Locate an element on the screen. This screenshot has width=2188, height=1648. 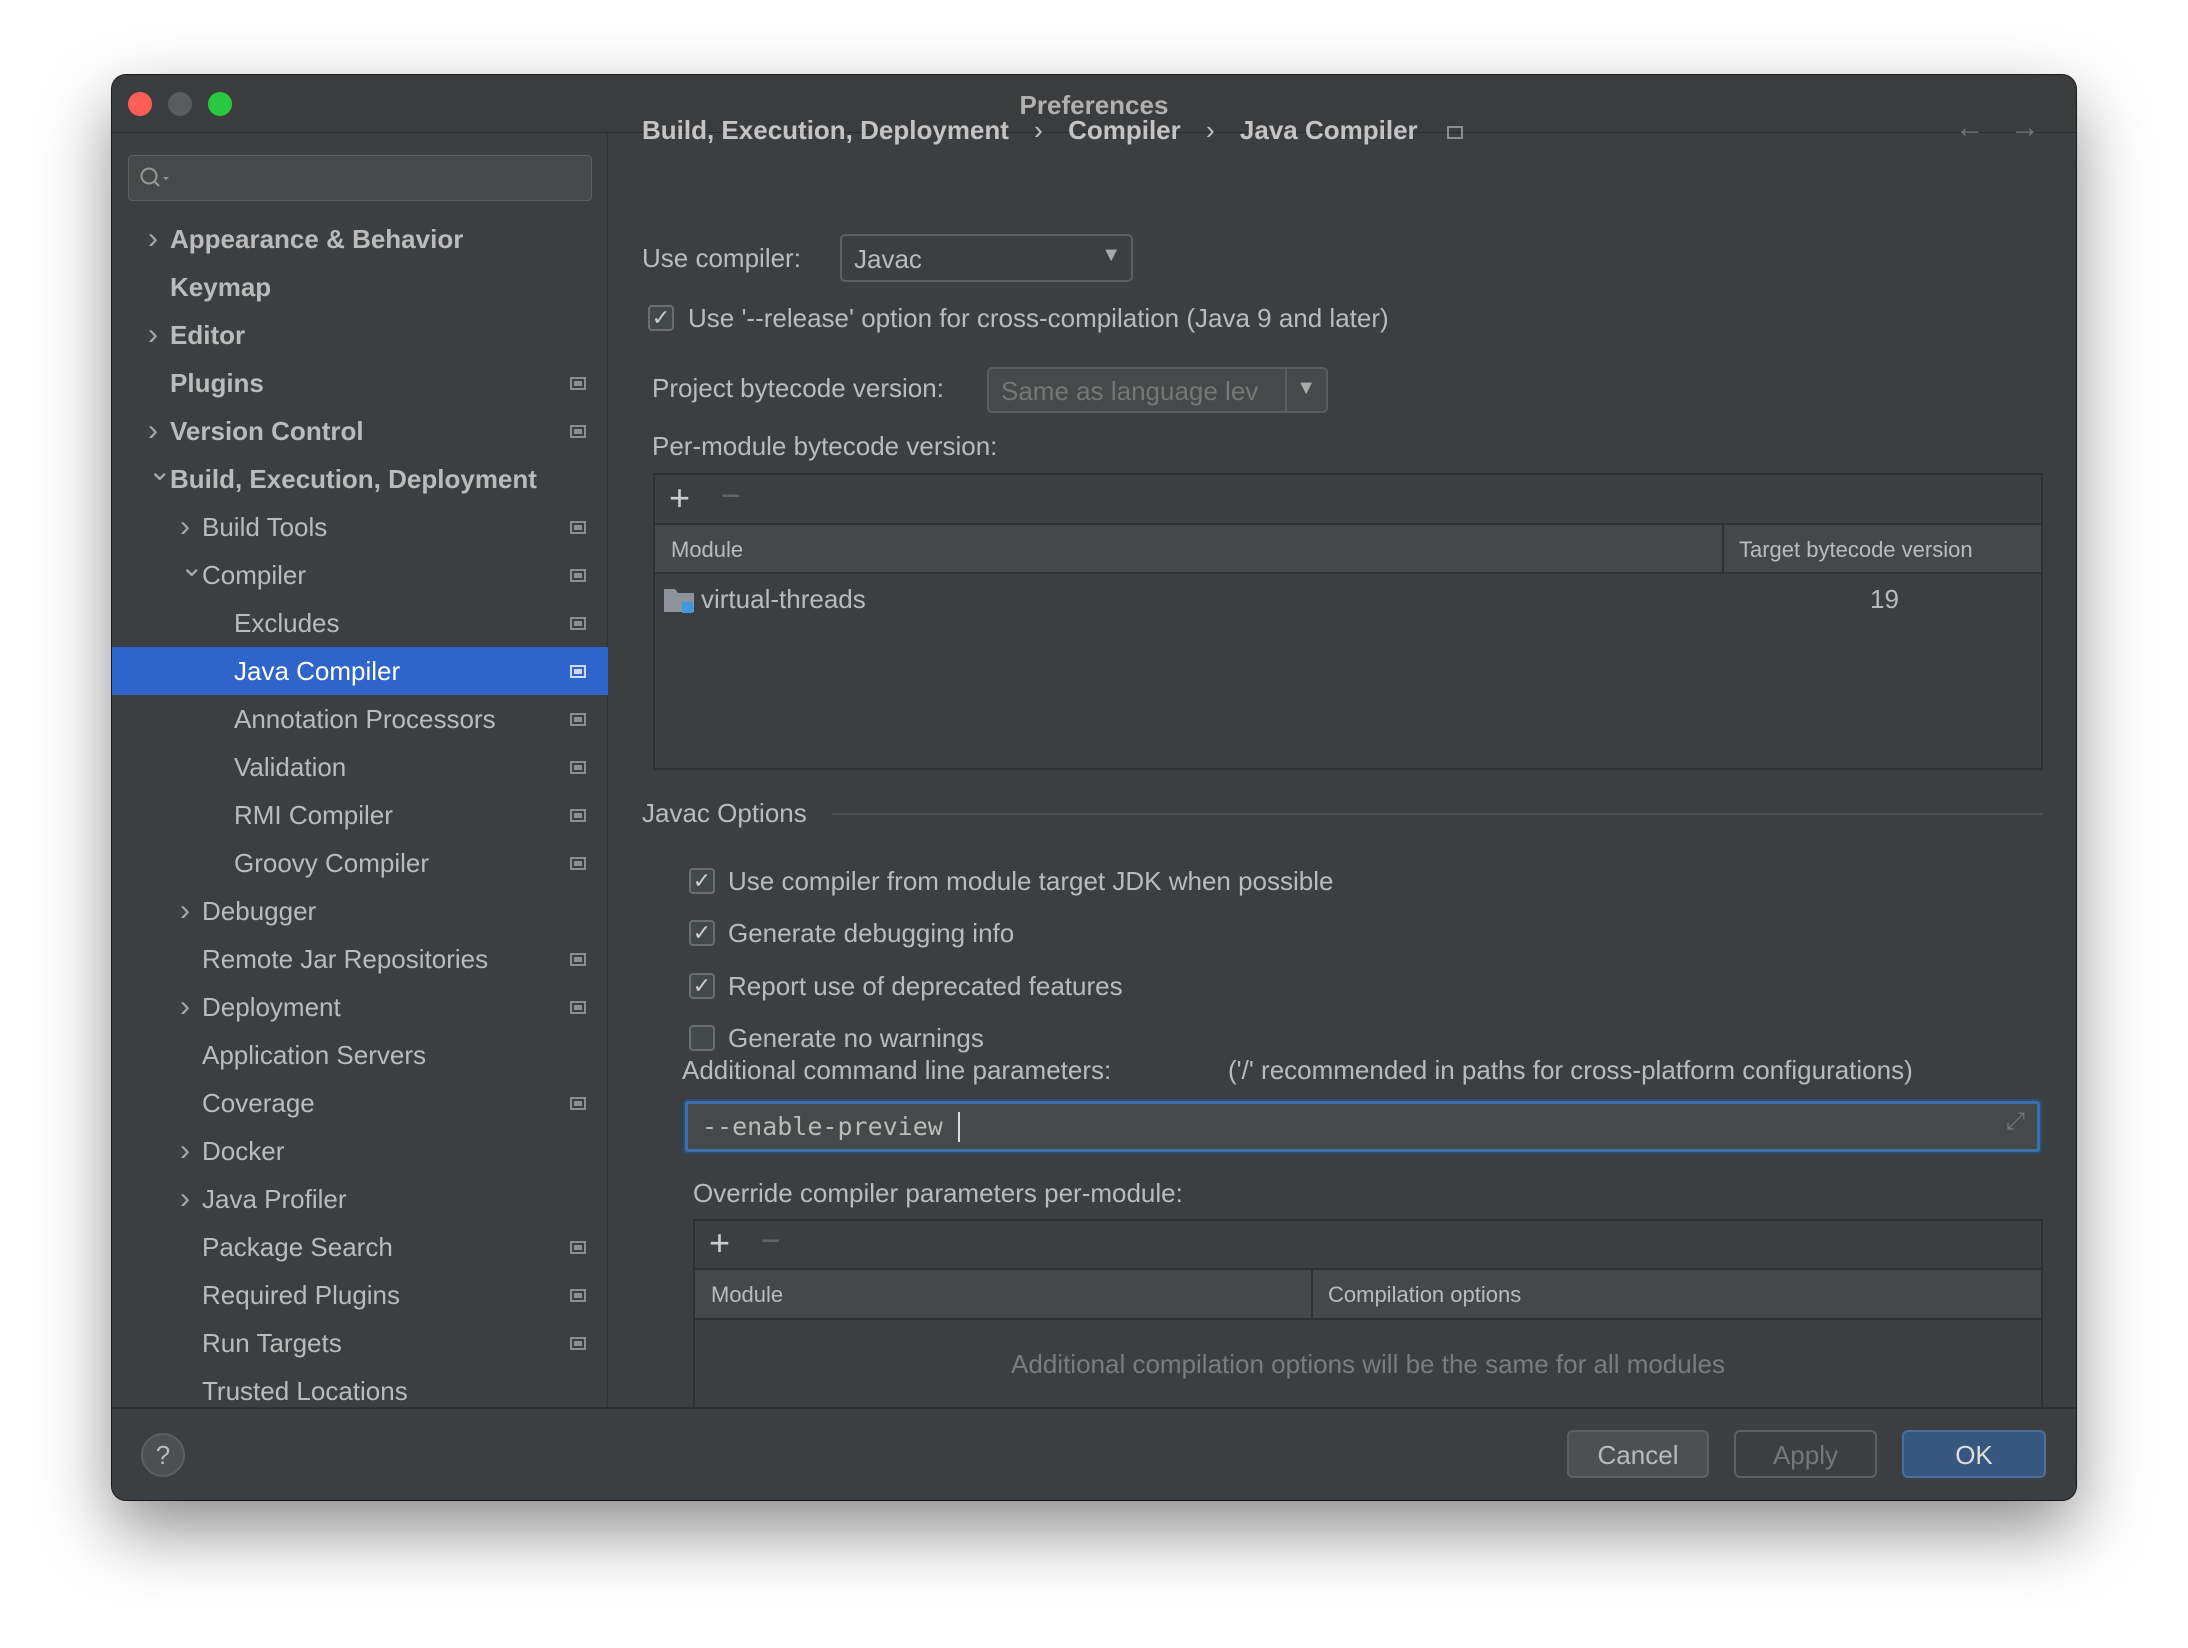
table-header: Module Compilation options is located at coordinates (1368, 1295).